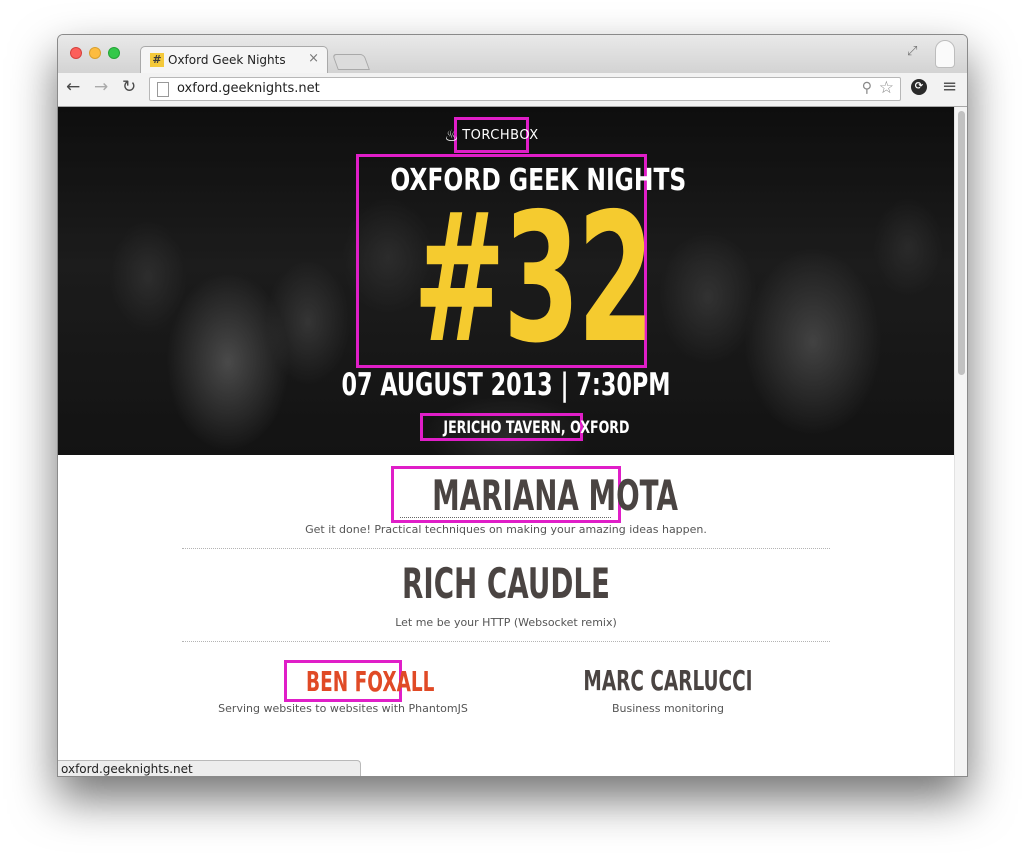 The image size is (1025, 856). Describe the element at coordinates (668, 680) in the screenshot. I see `speaker-name: MARC CARLUCCI` at that location.